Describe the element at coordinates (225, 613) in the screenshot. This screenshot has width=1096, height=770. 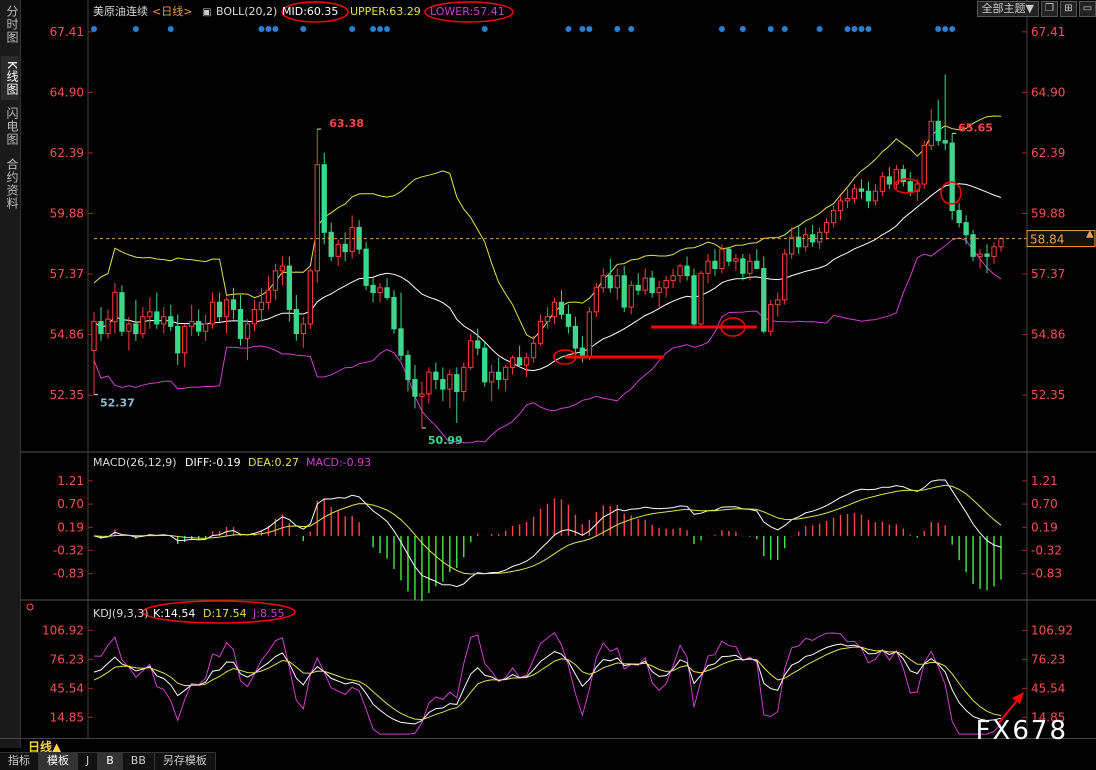
I see `kdj-d-value: D:17.54` at that location.